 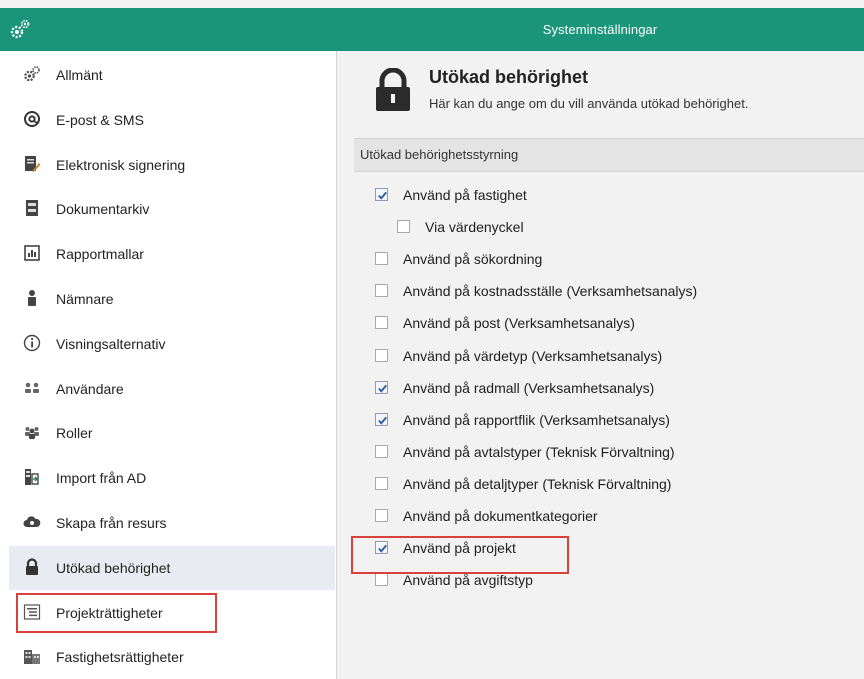 I want to click on sidebar-item-label: Dokumentarkiv, so click(x=103, y=209).